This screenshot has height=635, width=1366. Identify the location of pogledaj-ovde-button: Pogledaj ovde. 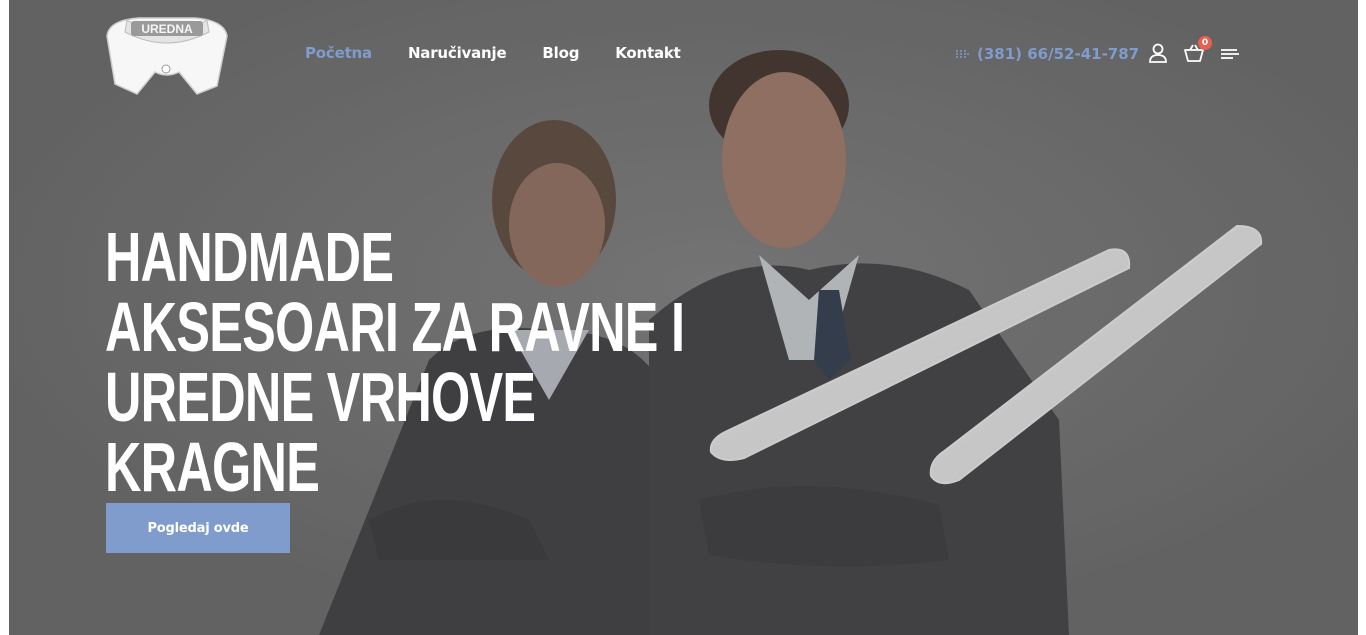
(198, 528).